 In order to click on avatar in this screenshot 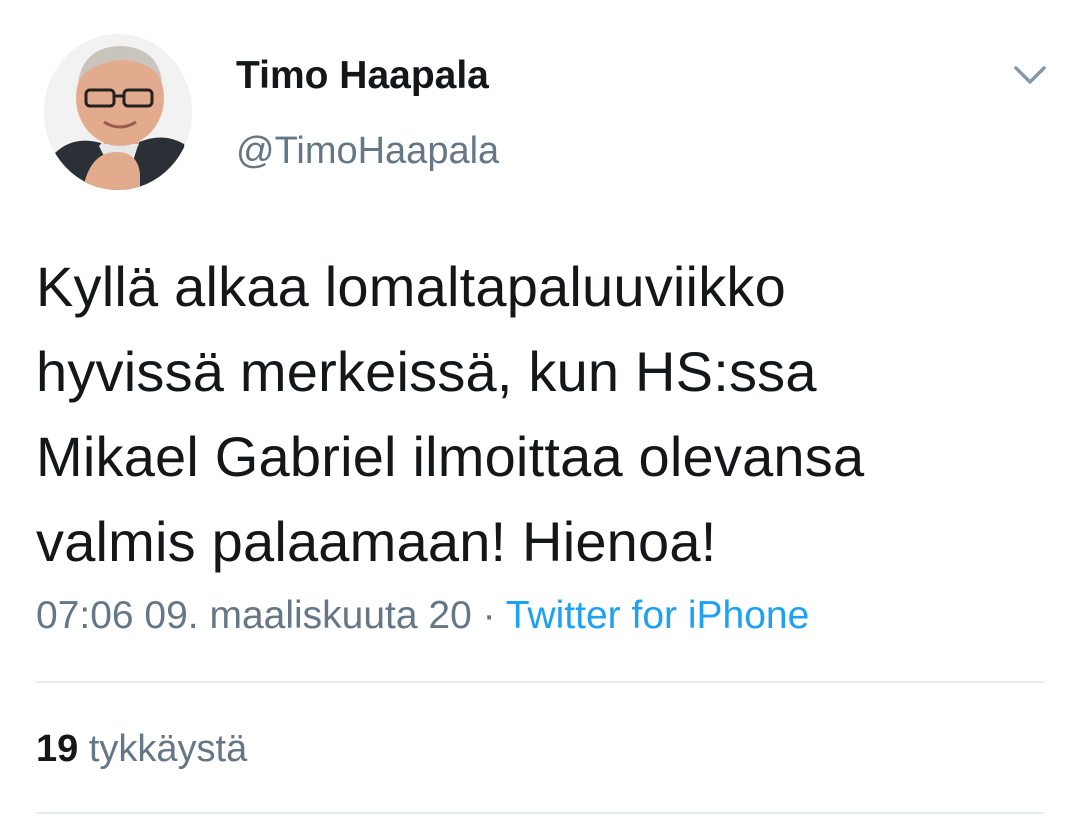, I will do `click(118, 112)`.